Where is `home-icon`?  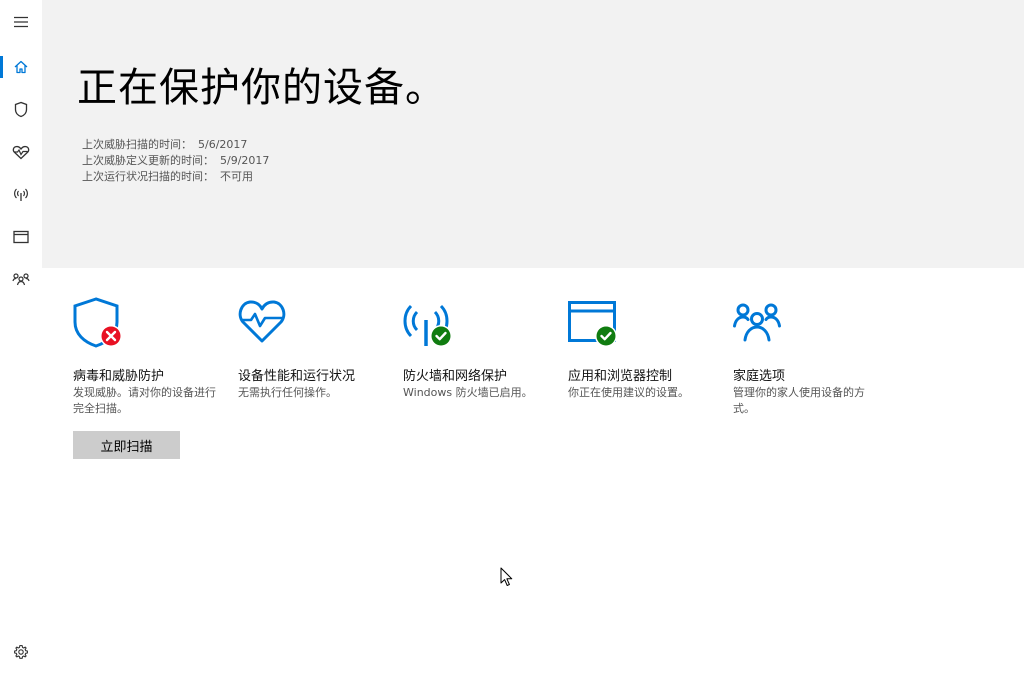
home-icon is located at coordinates (21, 67).